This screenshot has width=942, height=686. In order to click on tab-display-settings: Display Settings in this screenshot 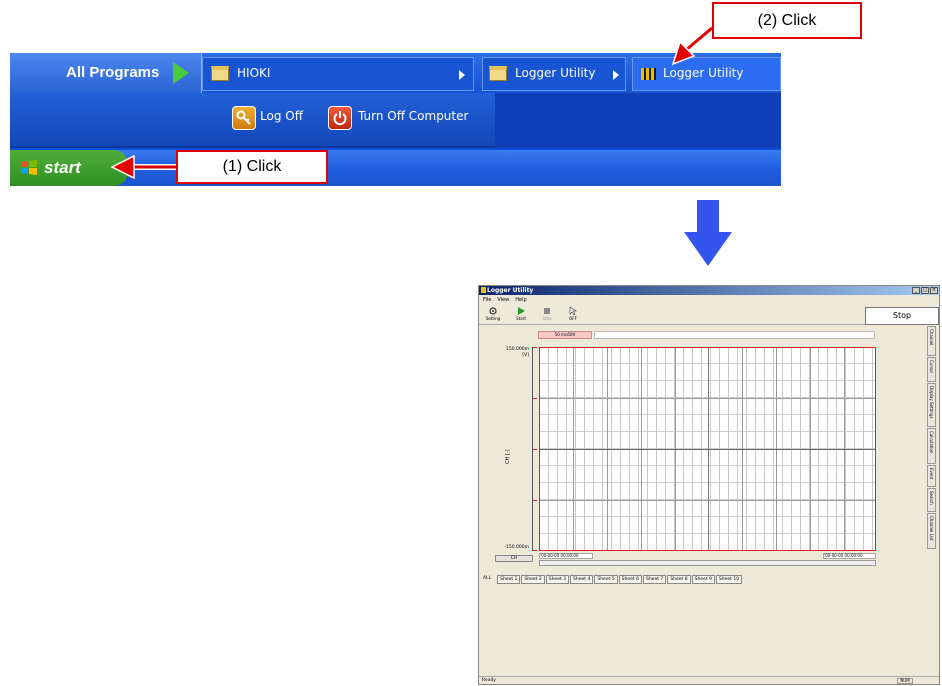, I will do `click(931, 405)`.